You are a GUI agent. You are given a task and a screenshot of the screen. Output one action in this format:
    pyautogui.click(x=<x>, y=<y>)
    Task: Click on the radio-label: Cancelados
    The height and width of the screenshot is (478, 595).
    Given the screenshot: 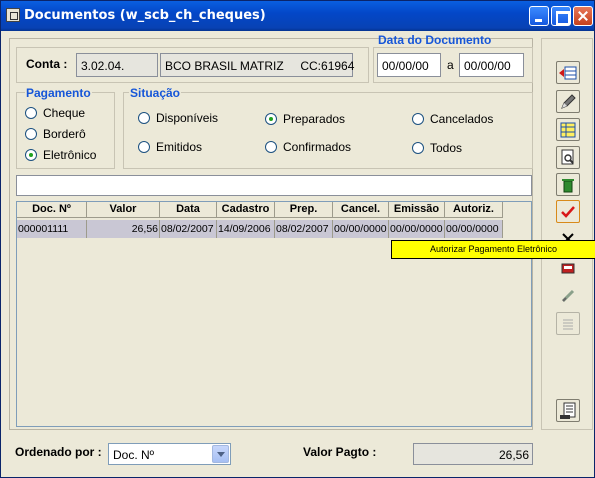 What is the action you would take?
    pyautogui.click(x=462, y=119)
    